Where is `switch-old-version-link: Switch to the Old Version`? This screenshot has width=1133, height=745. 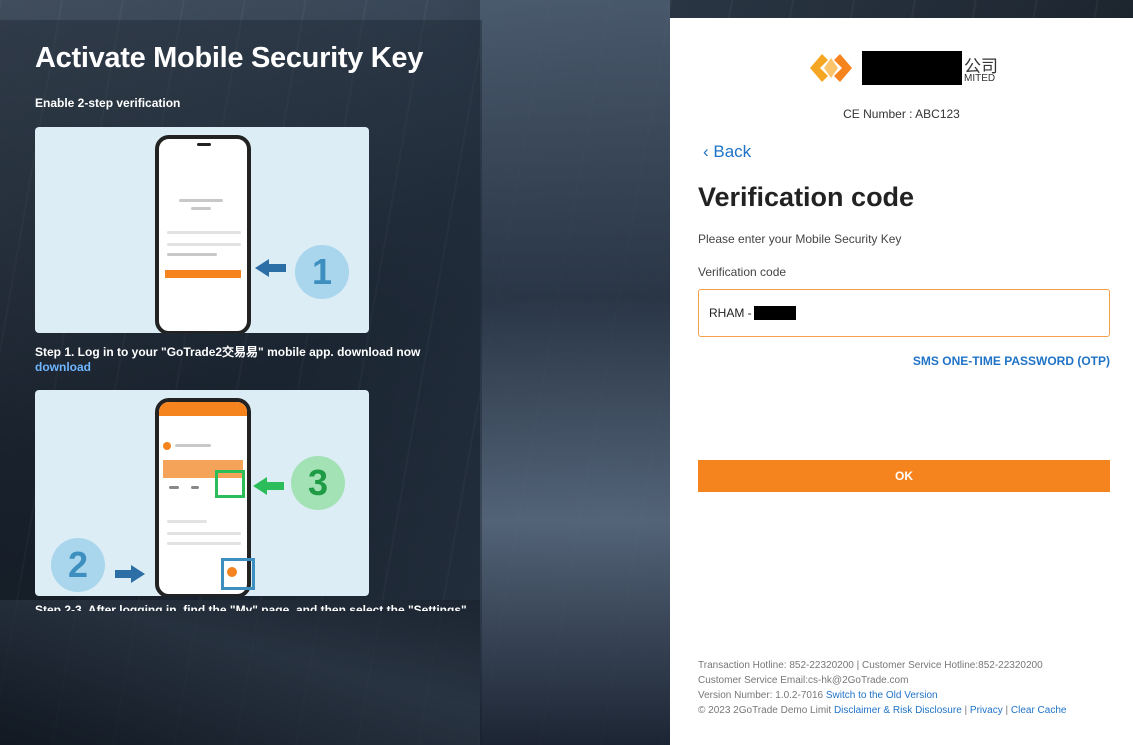 switch-old-version-link: Switch to the Old Version is located at coordinates (882, 695).